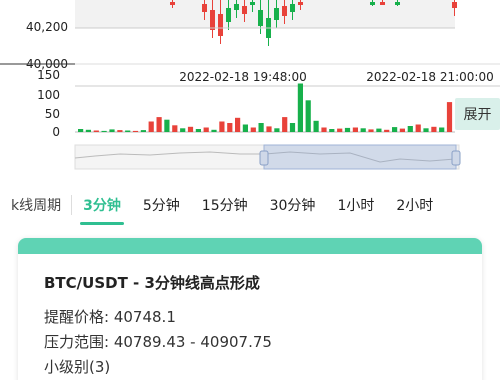  I want to click on tab-5min: 5分钟, so click(161, 205).